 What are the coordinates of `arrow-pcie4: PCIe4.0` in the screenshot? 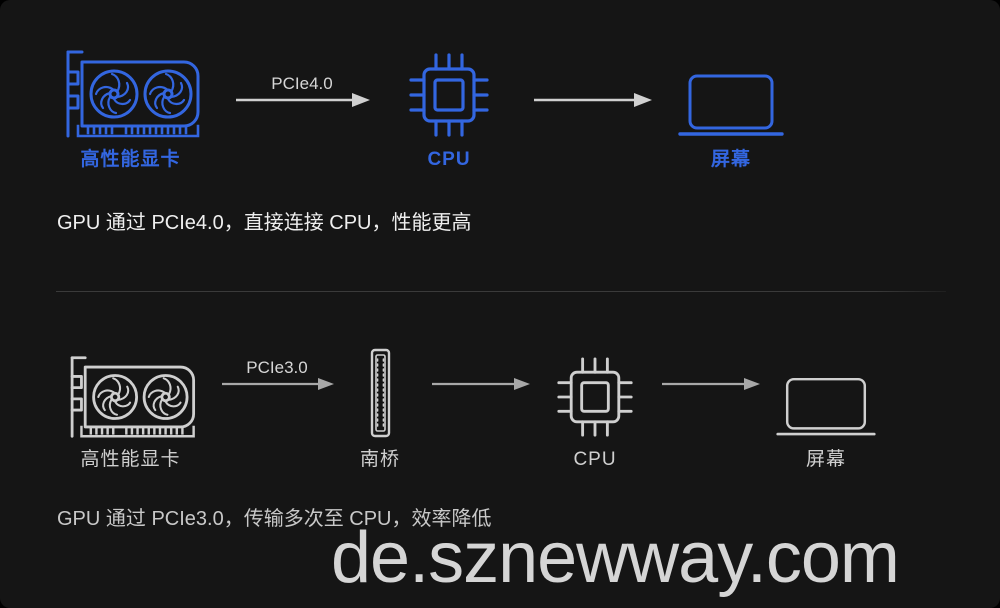 It's located at (302, 85).